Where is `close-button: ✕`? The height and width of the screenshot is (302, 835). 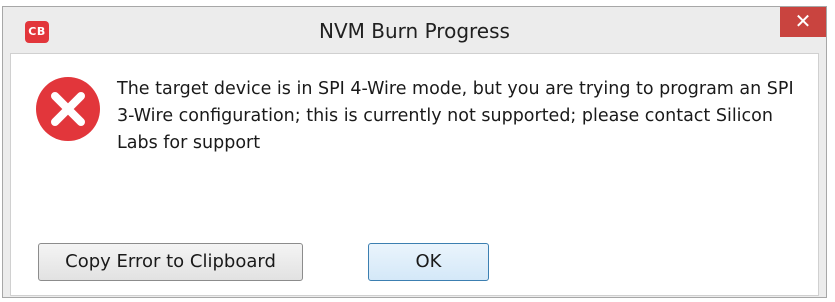 close-button: ✕ is located at coordinates (803, 22).